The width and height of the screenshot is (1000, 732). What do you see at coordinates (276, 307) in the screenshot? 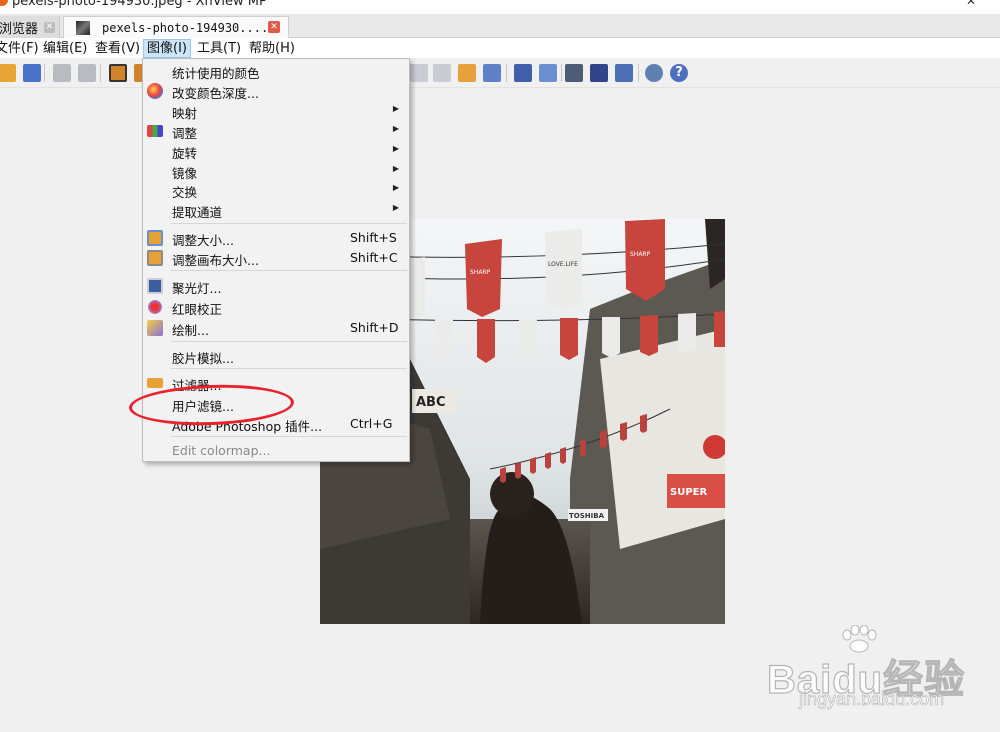
I see `menu-red-eye: 红眼校正` at bounding box center [276, 307].